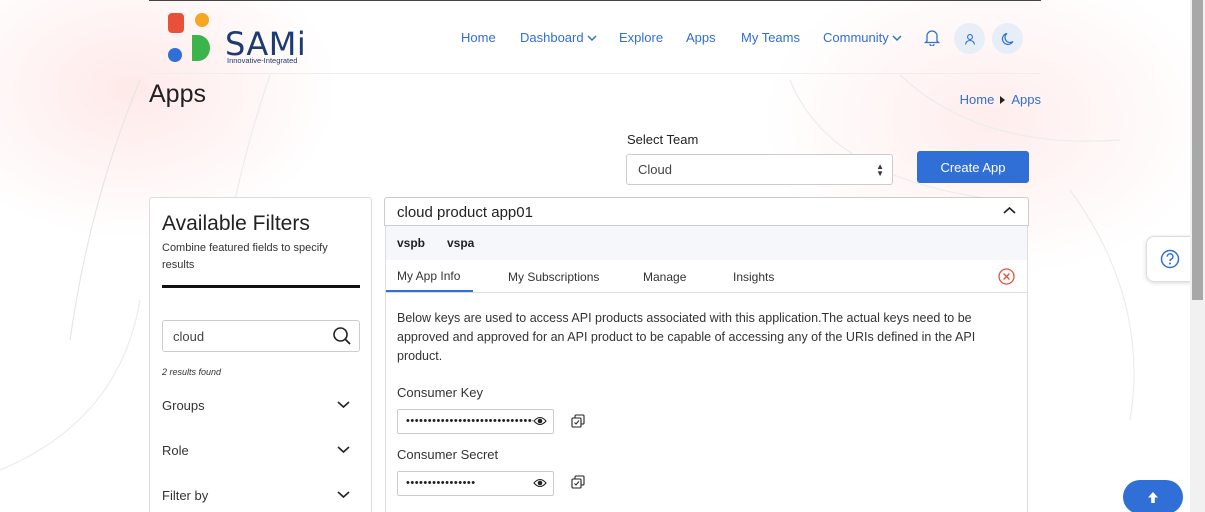  Describe the element at coordinates (411, 243) in the screenshot. I see `subtab-vspb: vspb` at that location.